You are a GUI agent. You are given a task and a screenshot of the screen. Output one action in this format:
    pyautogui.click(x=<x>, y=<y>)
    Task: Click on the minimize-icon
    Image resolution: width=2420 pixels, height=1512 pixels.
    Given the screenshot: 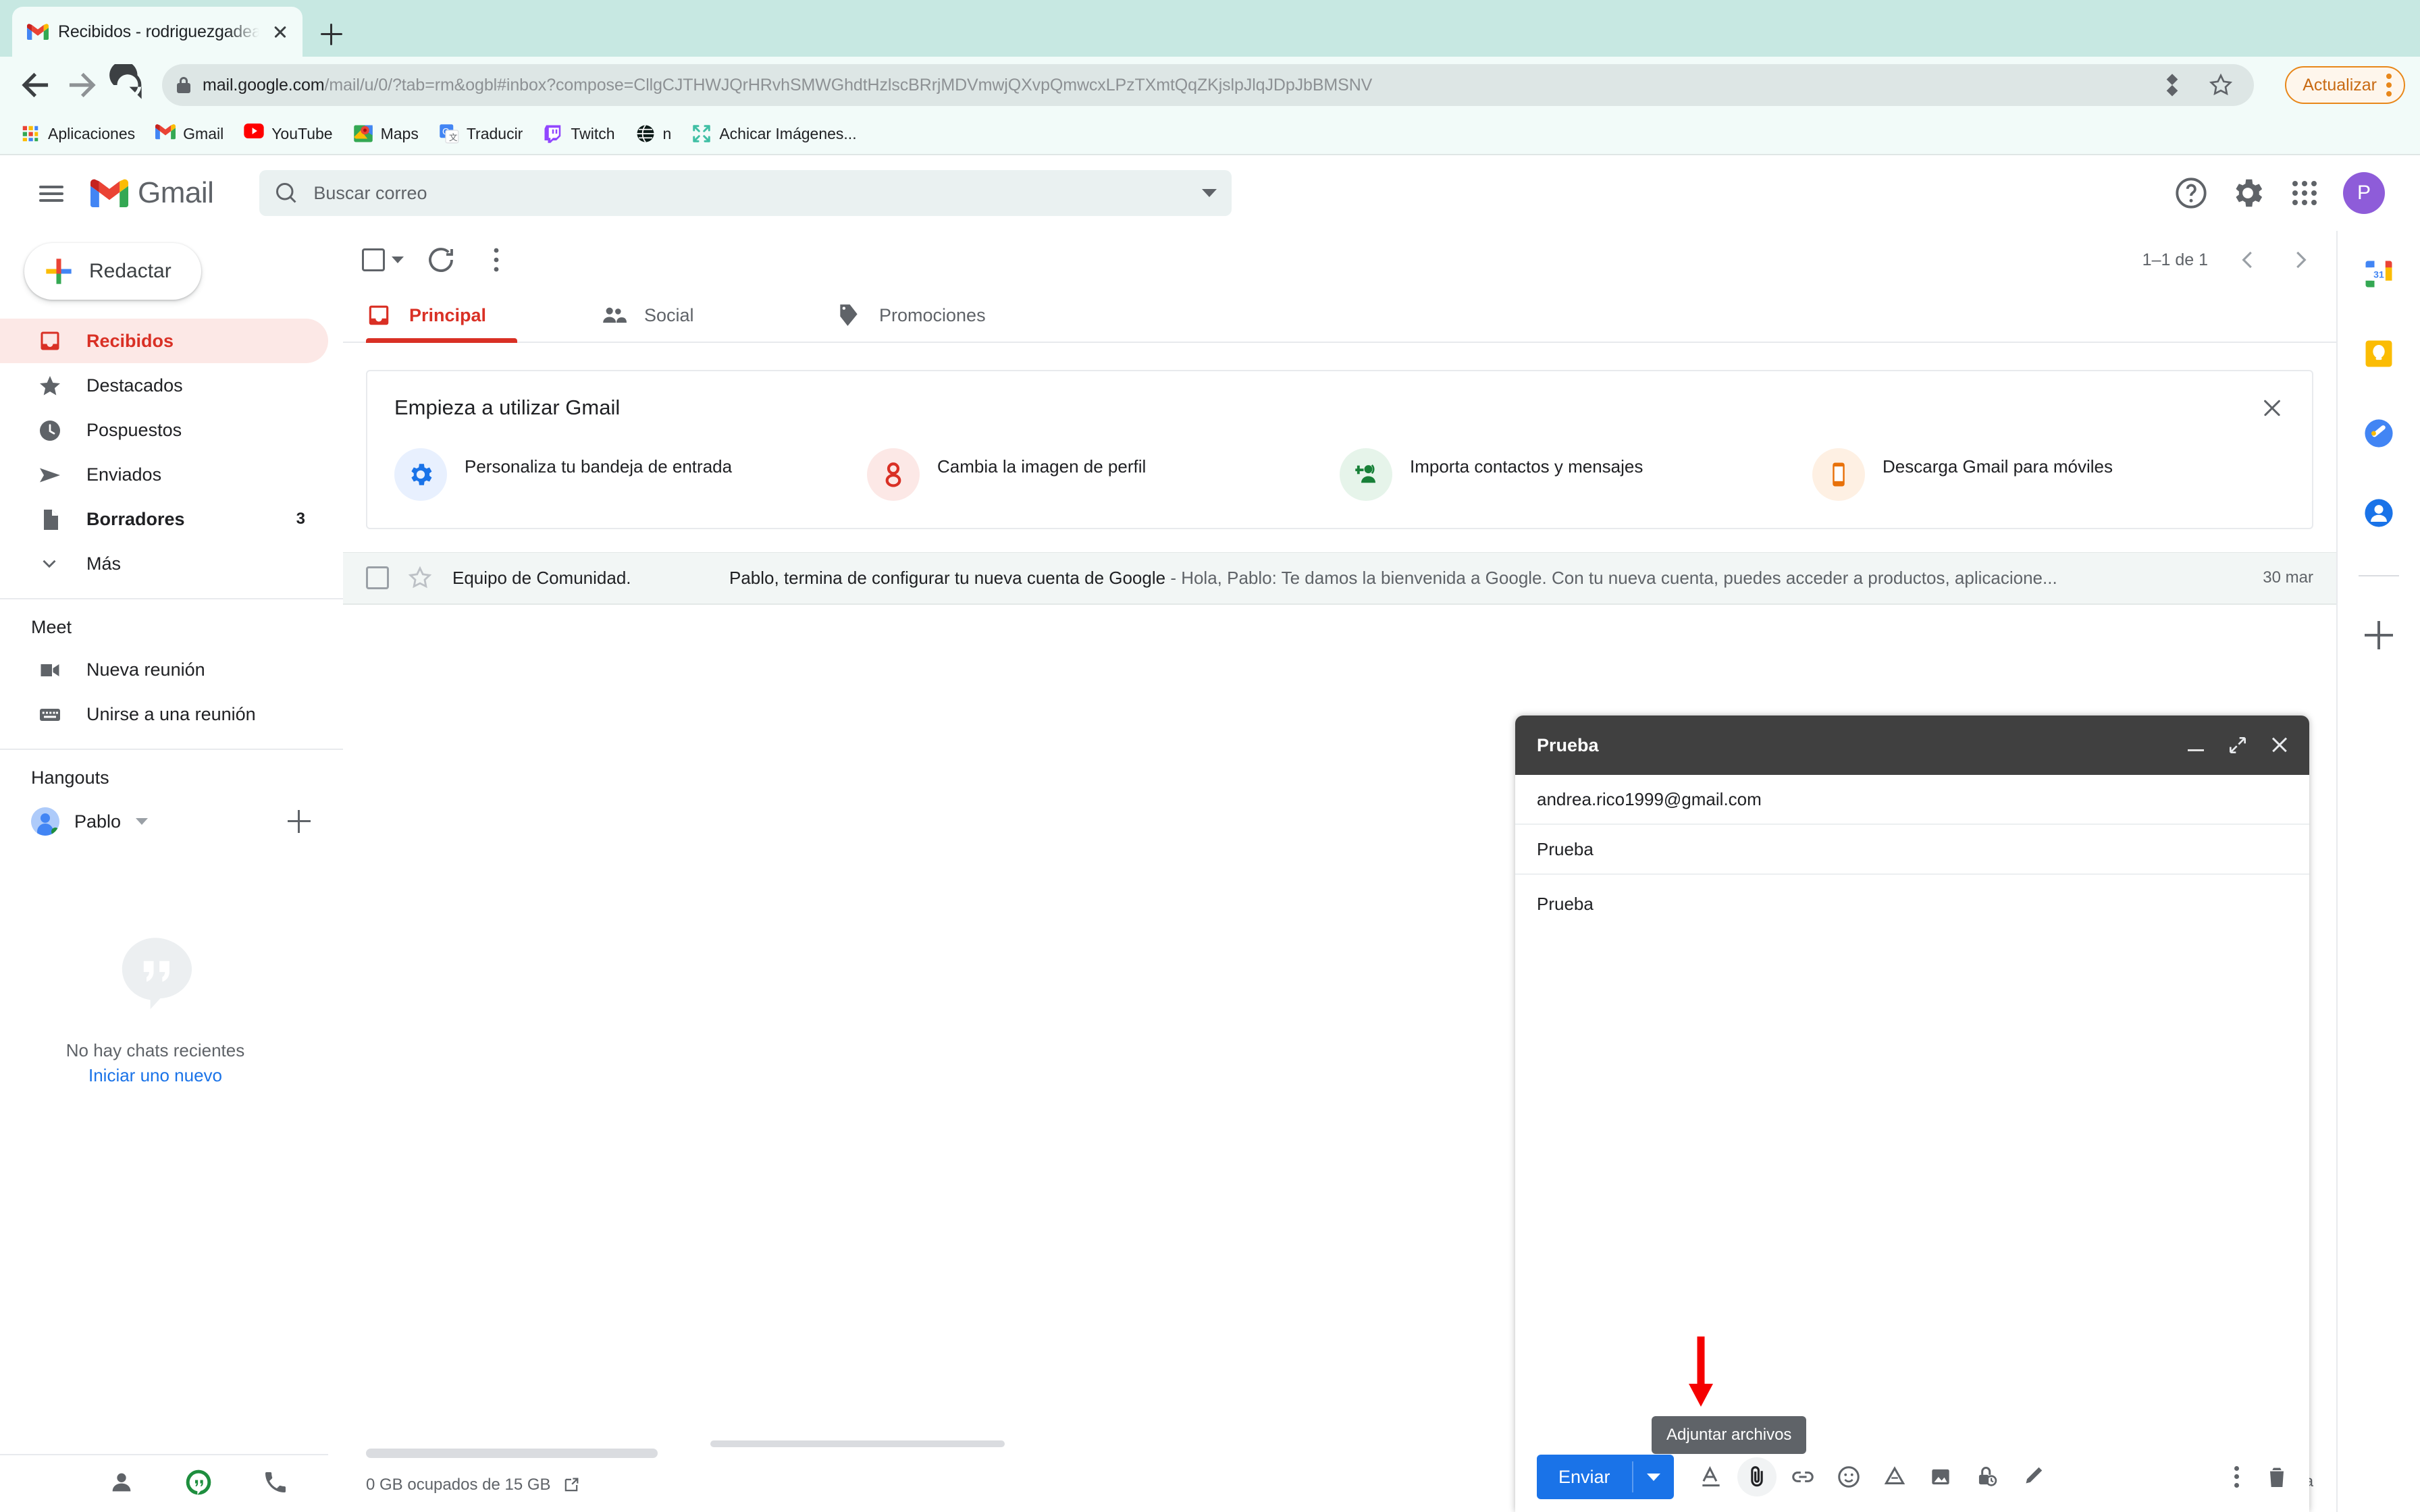 What is the action you would take?
    pyautogui.click(x=2196, y=745)
    